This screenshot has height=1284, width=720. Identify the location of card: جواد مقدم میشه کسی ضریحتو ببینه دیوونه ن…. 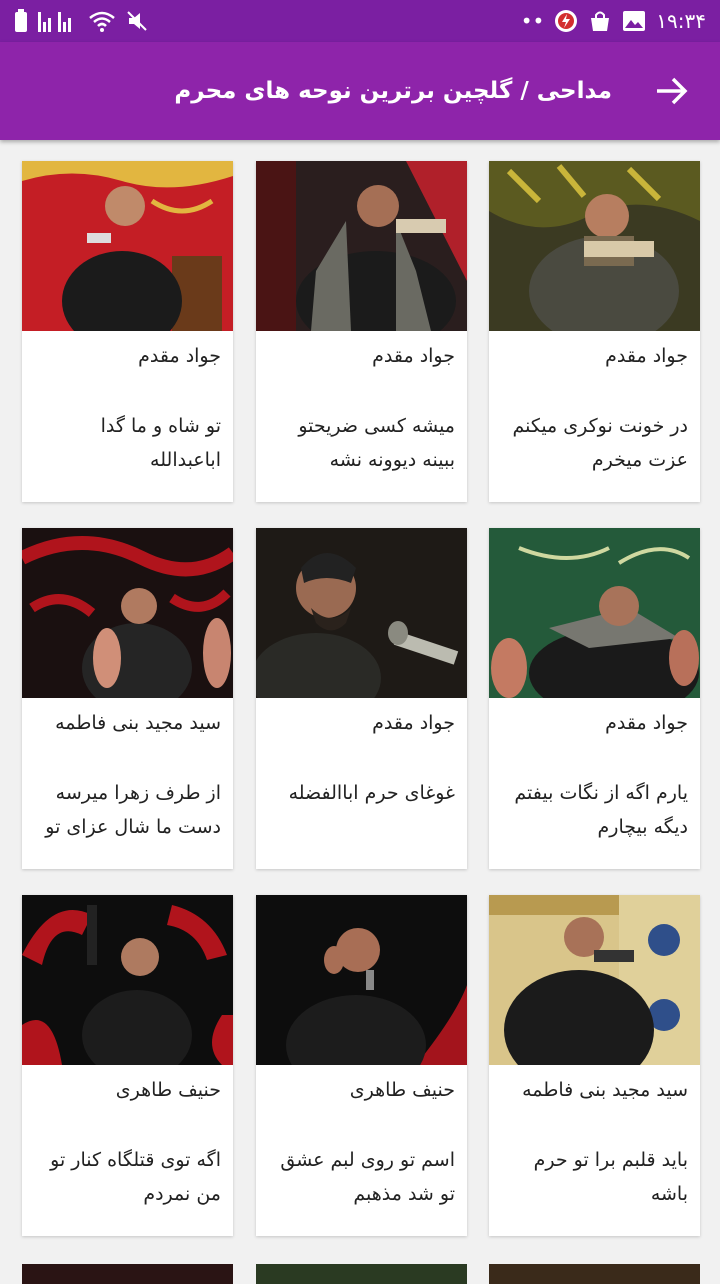
(361, 331).